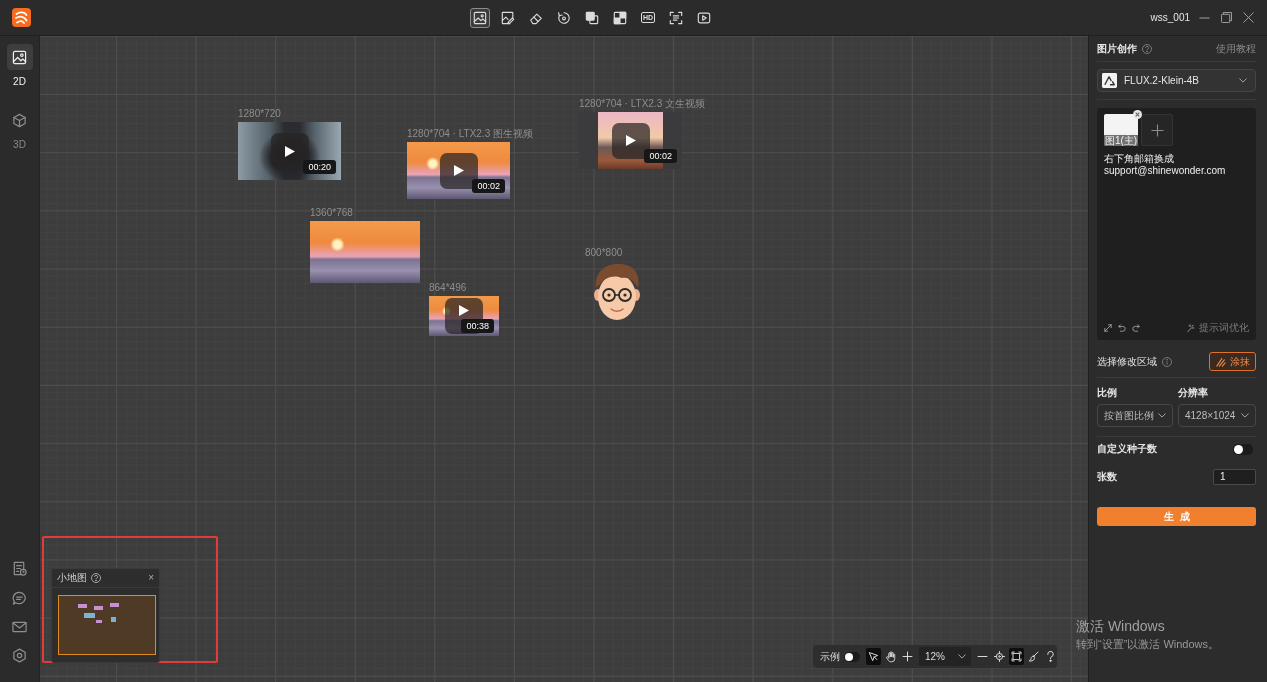  What do you see at coordinates (982, 656) in the screenshot?
I see `minus-icon` at bounding box center [982, 656].